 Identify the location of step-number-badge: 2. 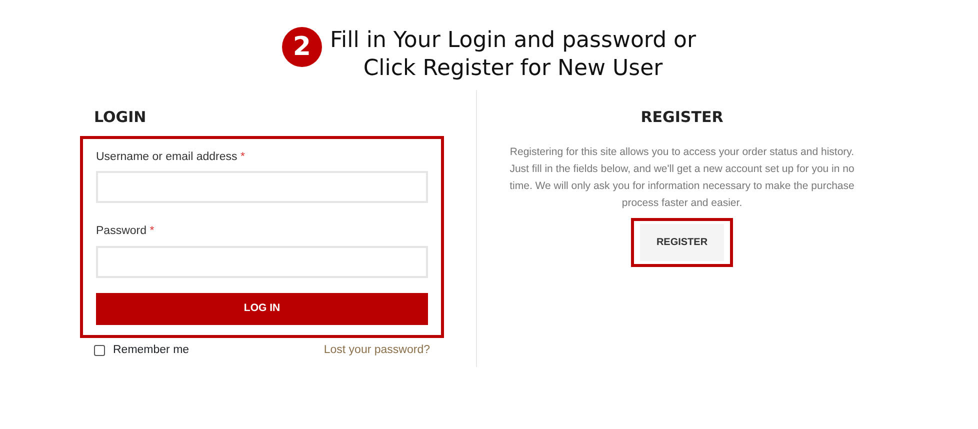
(302, 47).